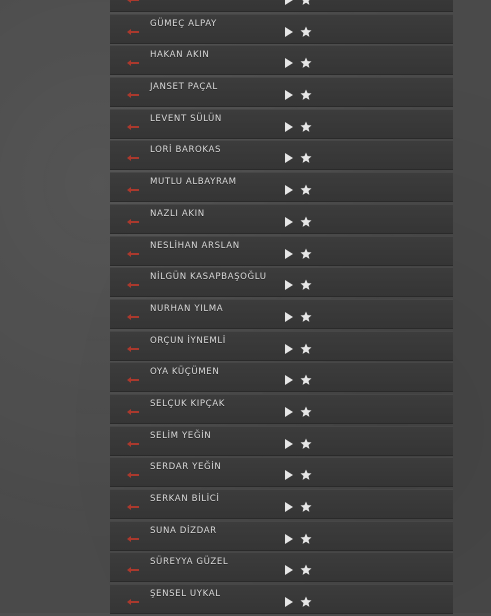  I want to click on artist-name: NESLİHAN ARSLAN, so click(195, 245).